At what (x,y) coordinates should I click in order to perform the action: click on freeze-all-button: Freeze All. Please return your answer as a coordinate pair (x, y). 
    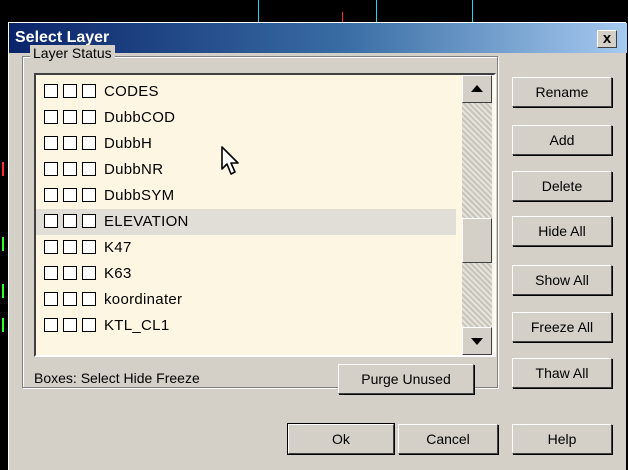
    Looking at the image, I should click on (562, 327).